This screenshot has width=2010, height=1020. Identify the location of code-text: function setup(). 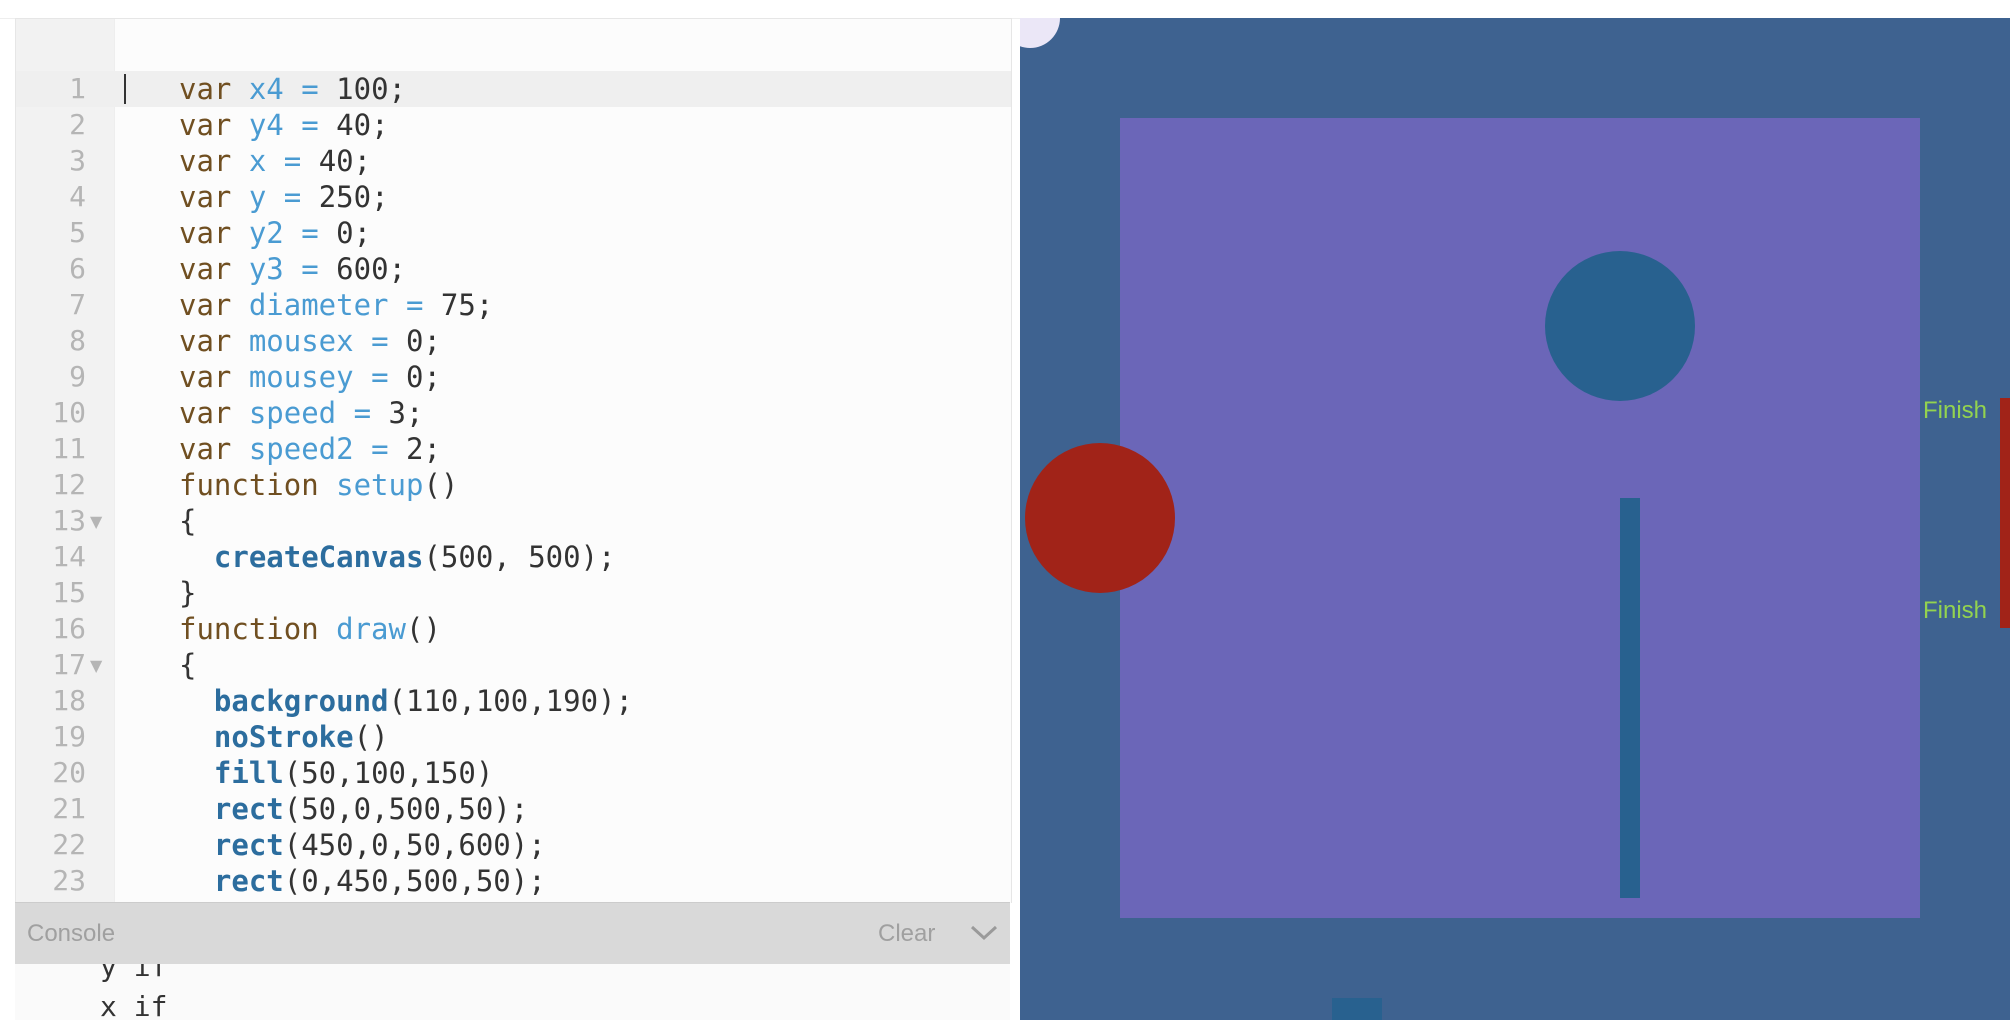
(318, 485).